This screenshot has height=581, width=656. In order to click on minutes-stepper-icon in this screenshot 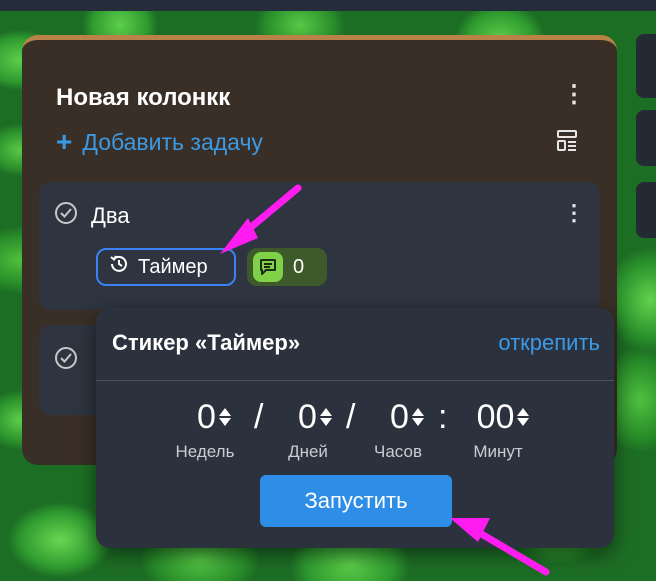, I will do `click(523, 417)`.